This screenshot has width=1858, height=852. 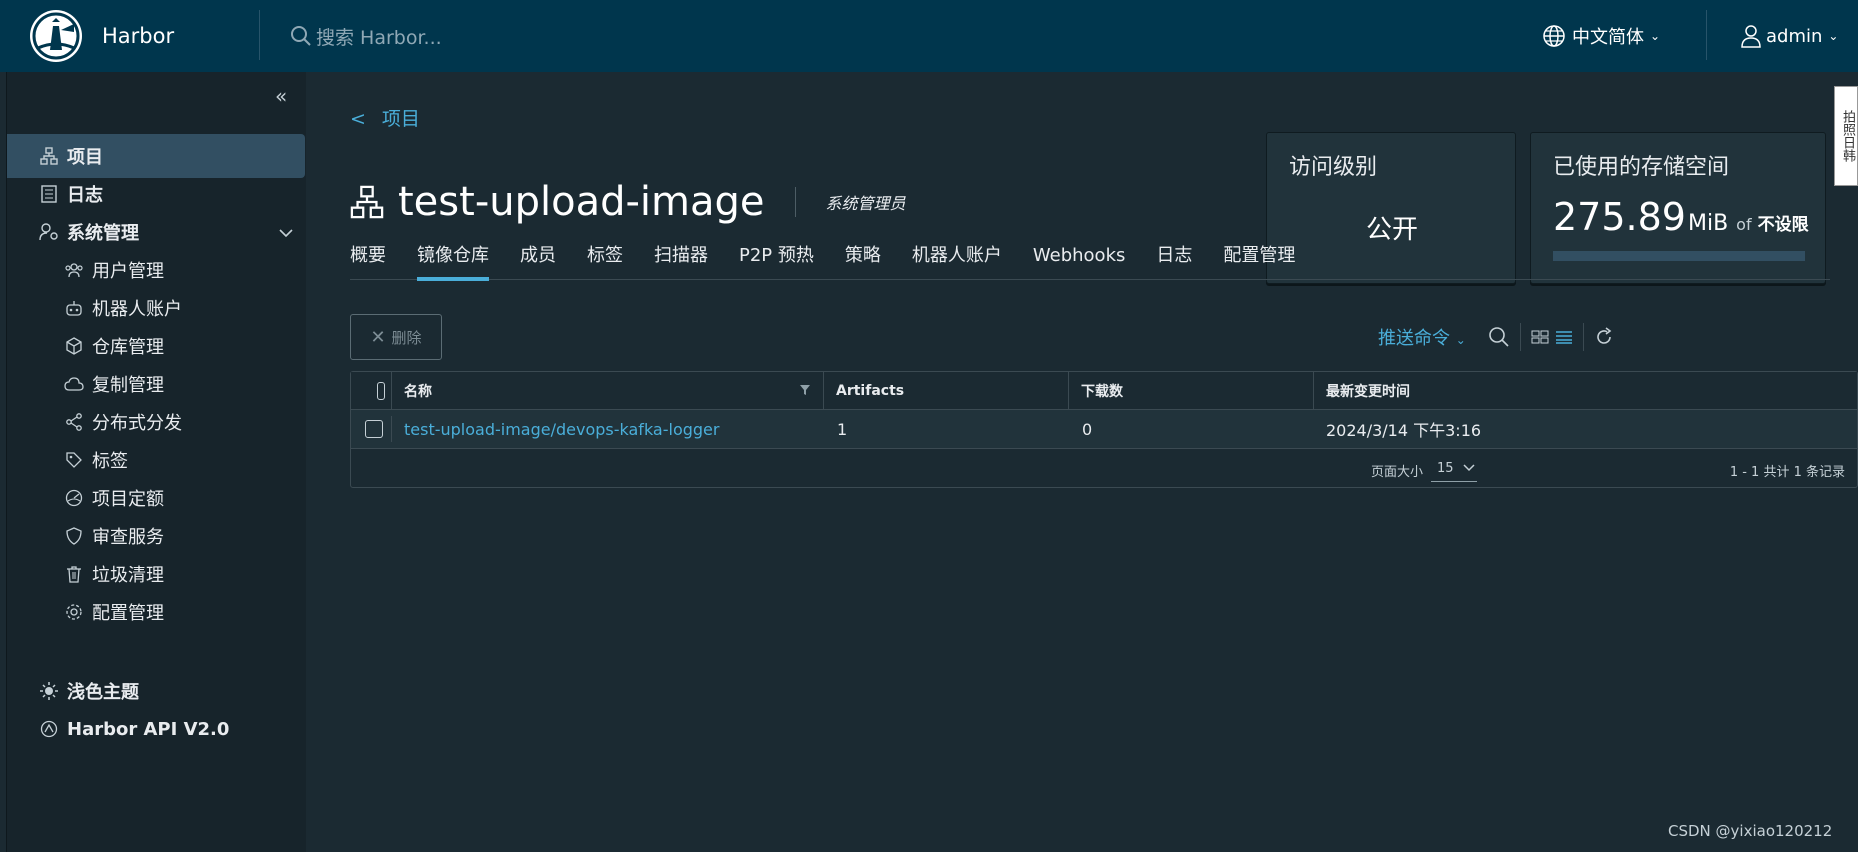 What do you see at coordinates (957, 260) in the screenshot?
I see `tab-robot-accounts: 机器人账户` at bounding box center [957, 260].